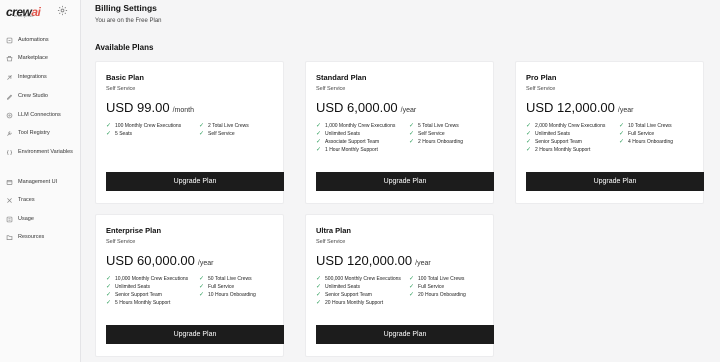 This screenshot has width=720, height=362. I want to click on sidebar-item-crew-studio: Crew Studio, so click(27, 96).